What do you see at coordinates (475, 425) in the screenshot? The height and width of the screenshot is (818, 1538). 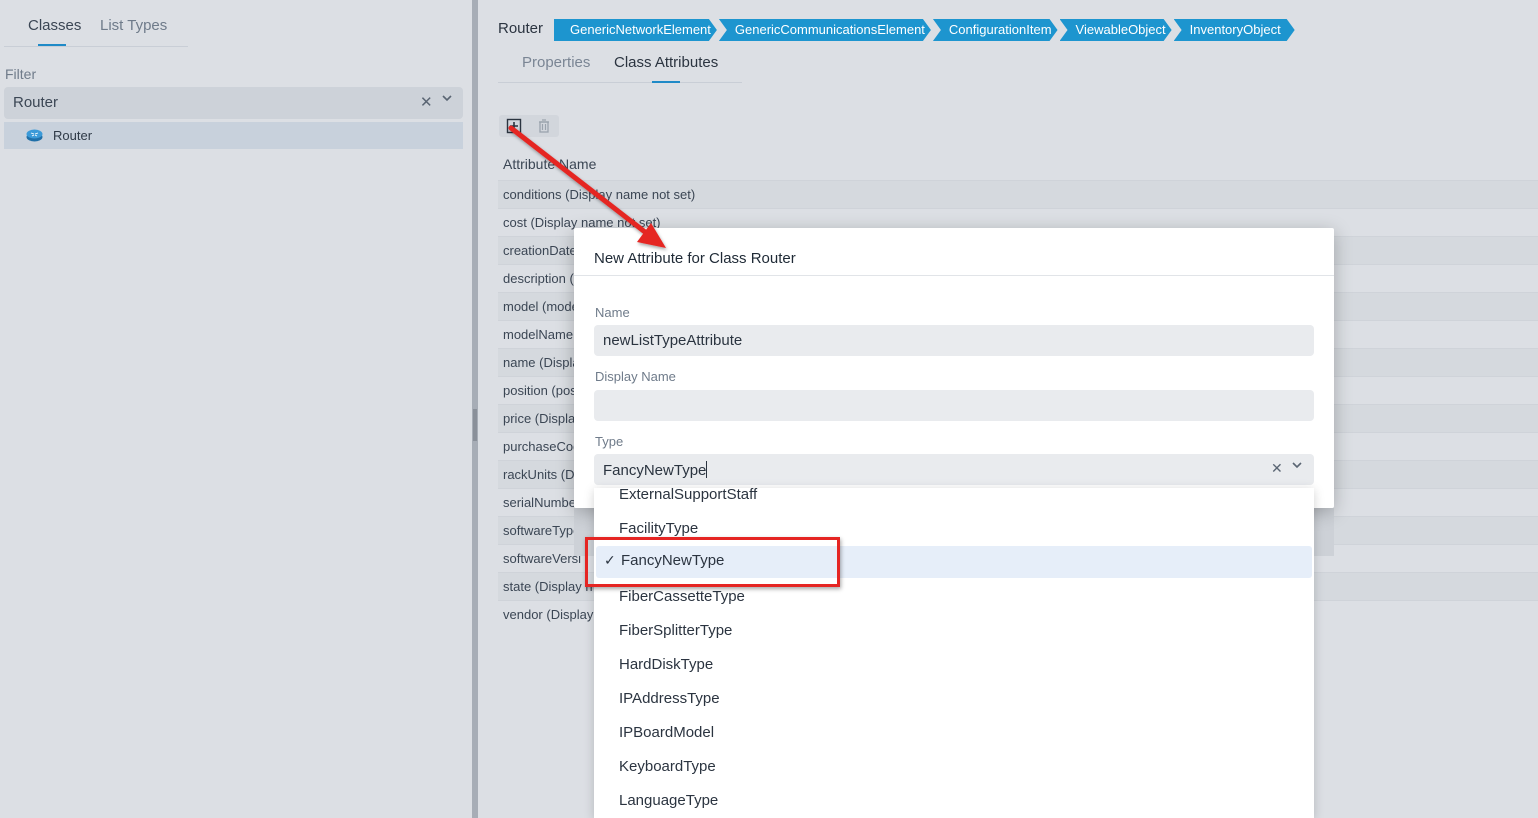 I see `splitter-handle` at bounding box center [475, 425].